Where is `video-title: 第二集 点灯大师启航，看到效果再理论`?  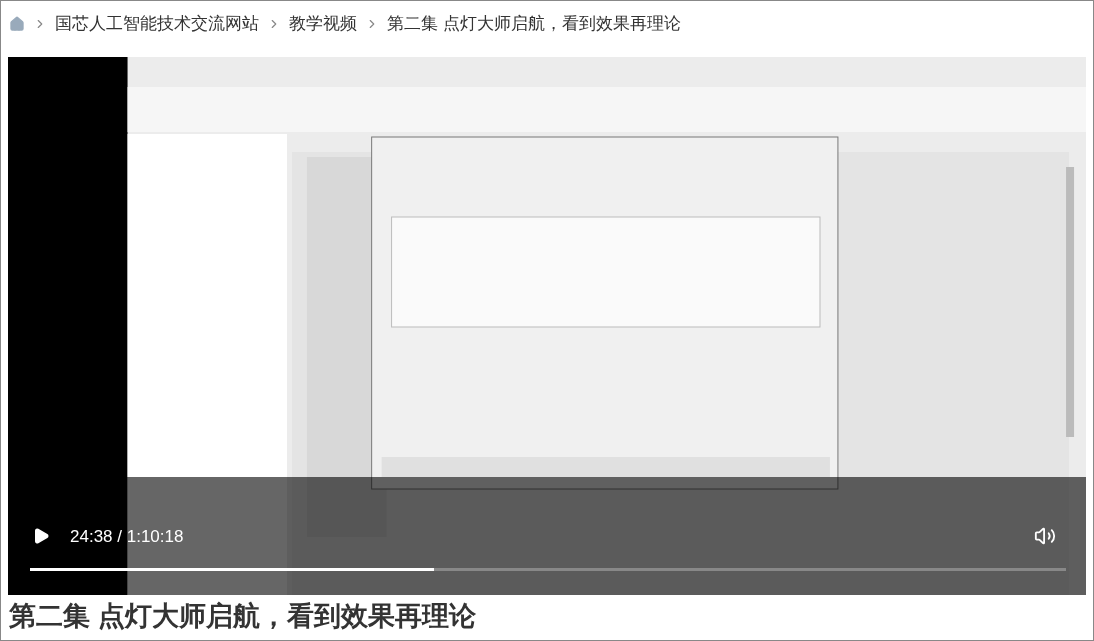
video-title: 第二集 点灯大师启航，看到效果再理论 is located at coordinates (242, 616).